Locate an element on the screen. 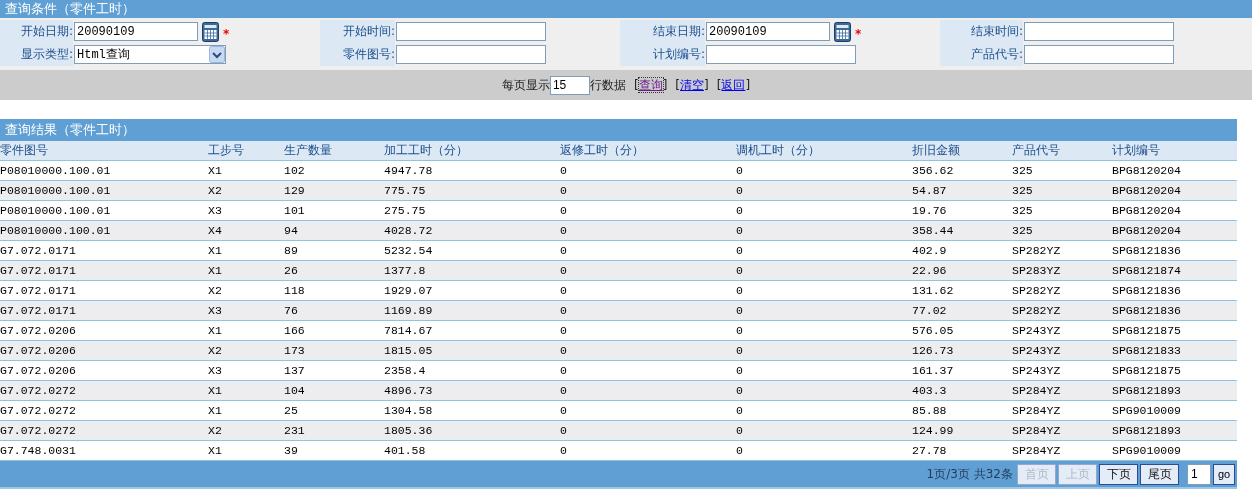 This screenshot has width=1252, height=493. table-cell-text: 166 is located at coordinates (295, 330).